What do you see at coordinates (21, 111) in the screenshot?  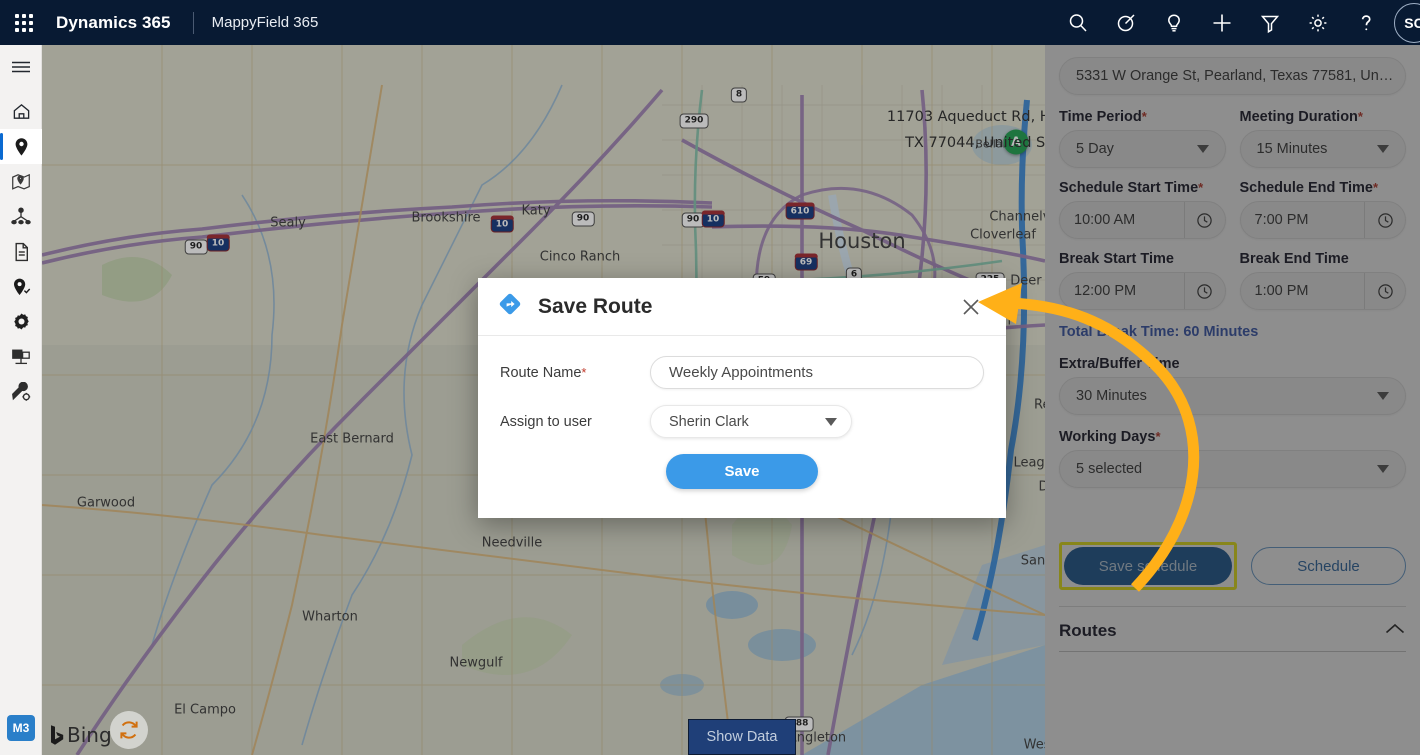 I see `sidebar-item-home` at bounding box center [21, 111].